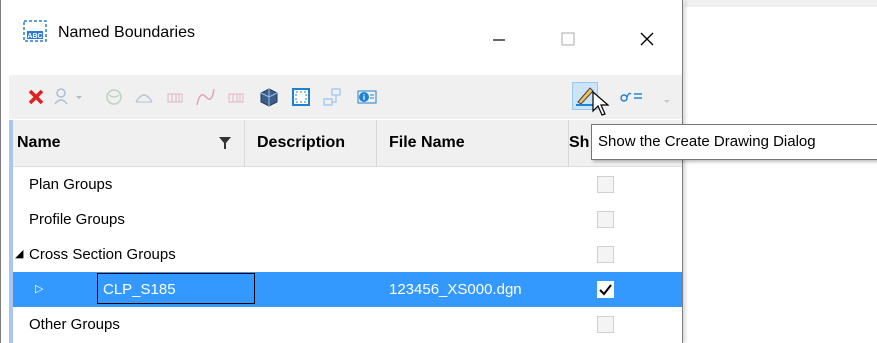 The height and width of the screenshot is (343, 877). Describe the element at coordinates (34, 36) in the screenshot. I see `svg-text: ABC` at that location.